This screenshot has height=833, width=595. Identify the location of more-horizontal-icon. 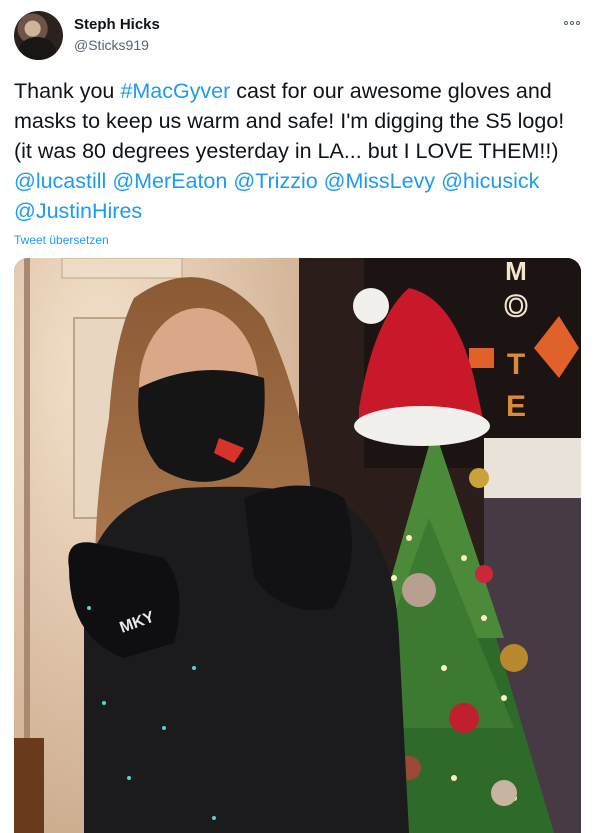
(572, 23).